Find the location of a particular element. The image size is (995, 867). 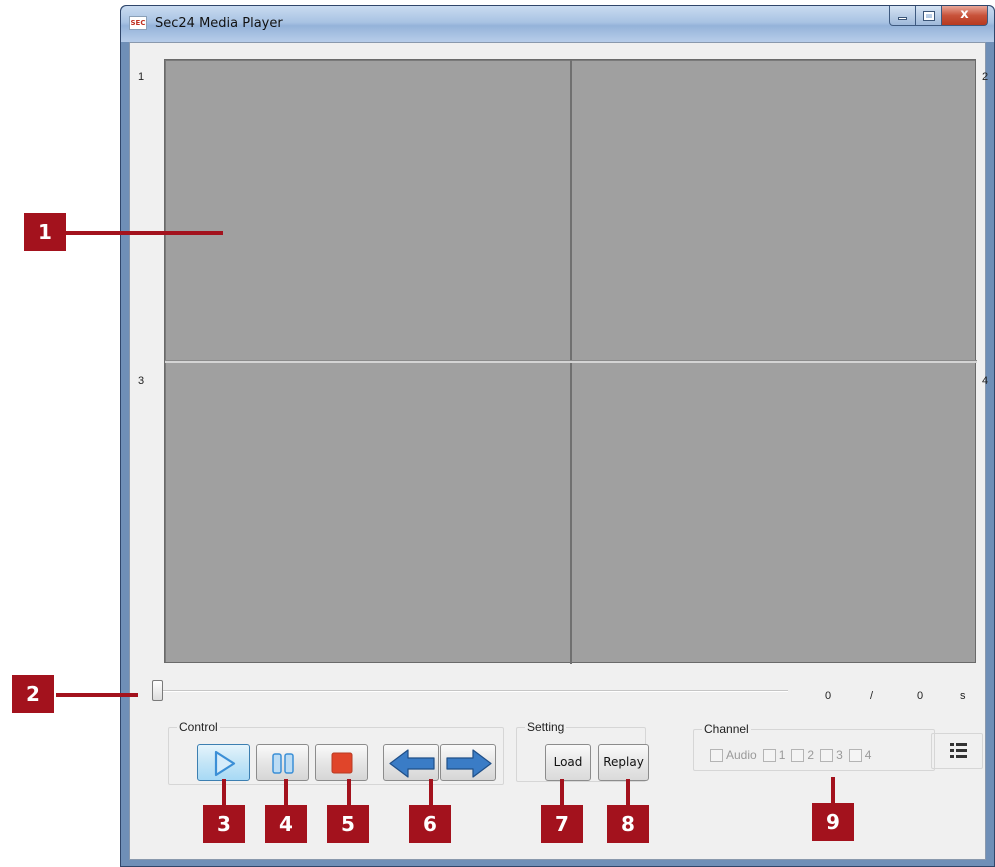

stop-icon is located at coordinates (342, 763).